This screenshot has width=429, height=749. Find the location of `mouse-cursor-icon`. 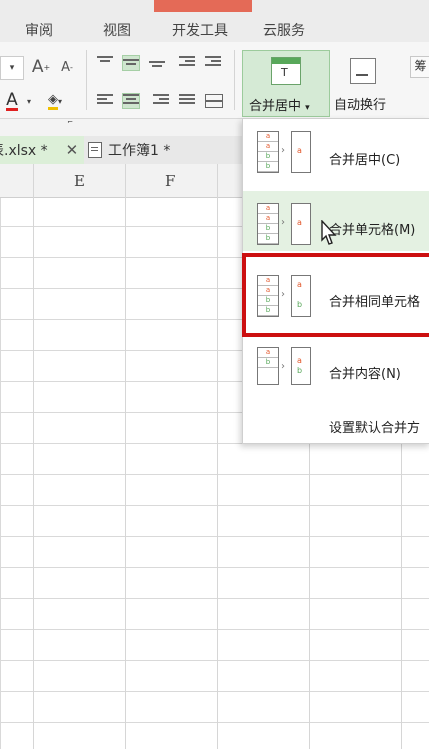

mouse-cursor-icon is located at coordinates (329, 232).